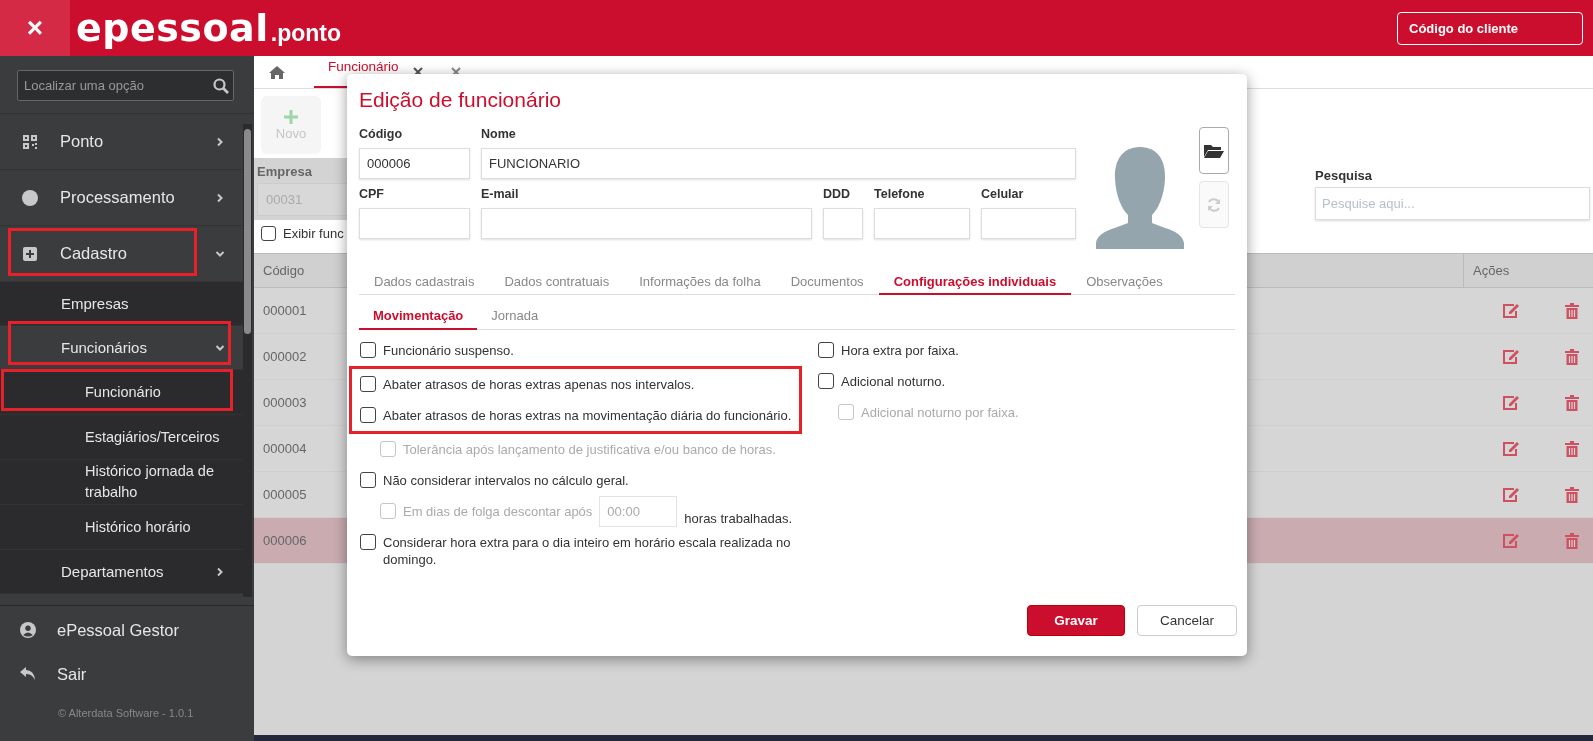  Describe the element at coordinates (208, 28) in the screenshot. I see `logo: epessoal.ponto` at that location.